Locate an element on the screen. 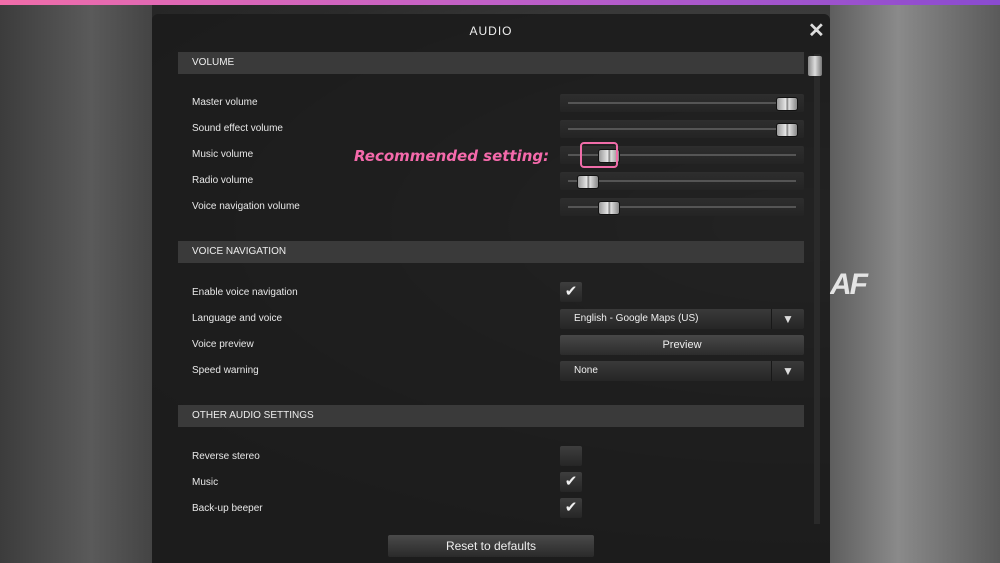  dropdown-value: None is located at coordinates (586, 370).